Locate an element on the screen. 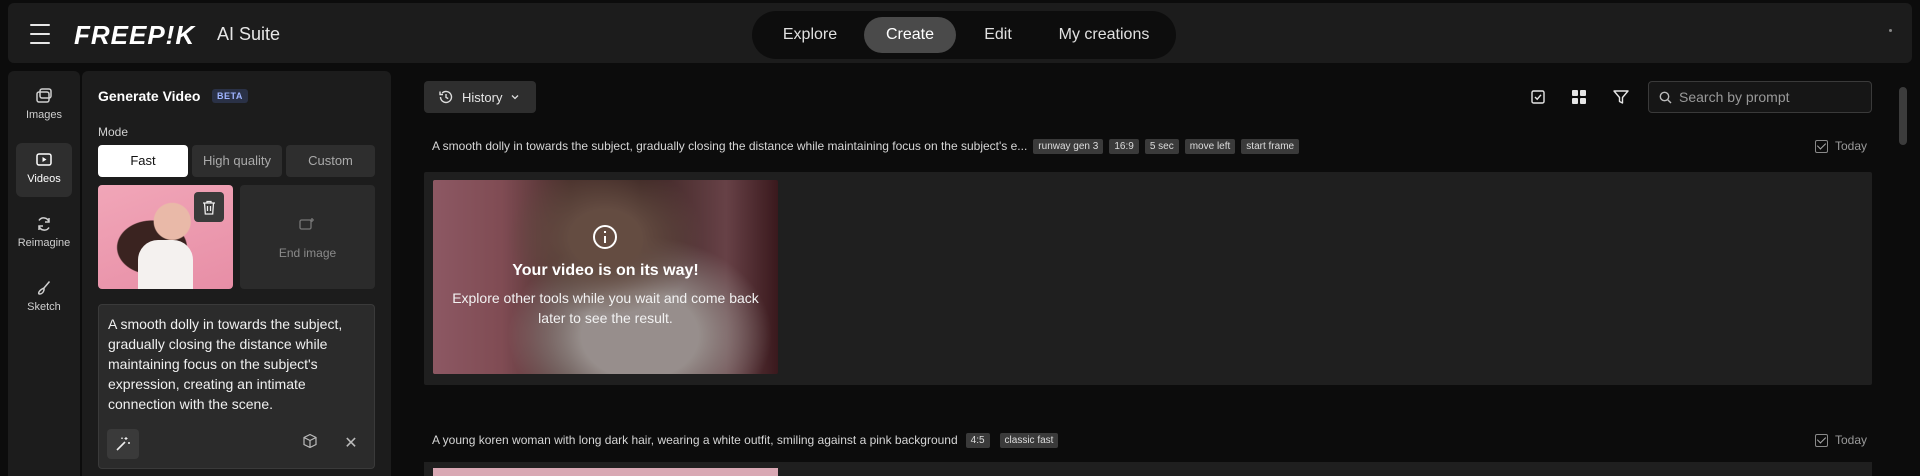  trash-icon is located at coordinates (209, 207).